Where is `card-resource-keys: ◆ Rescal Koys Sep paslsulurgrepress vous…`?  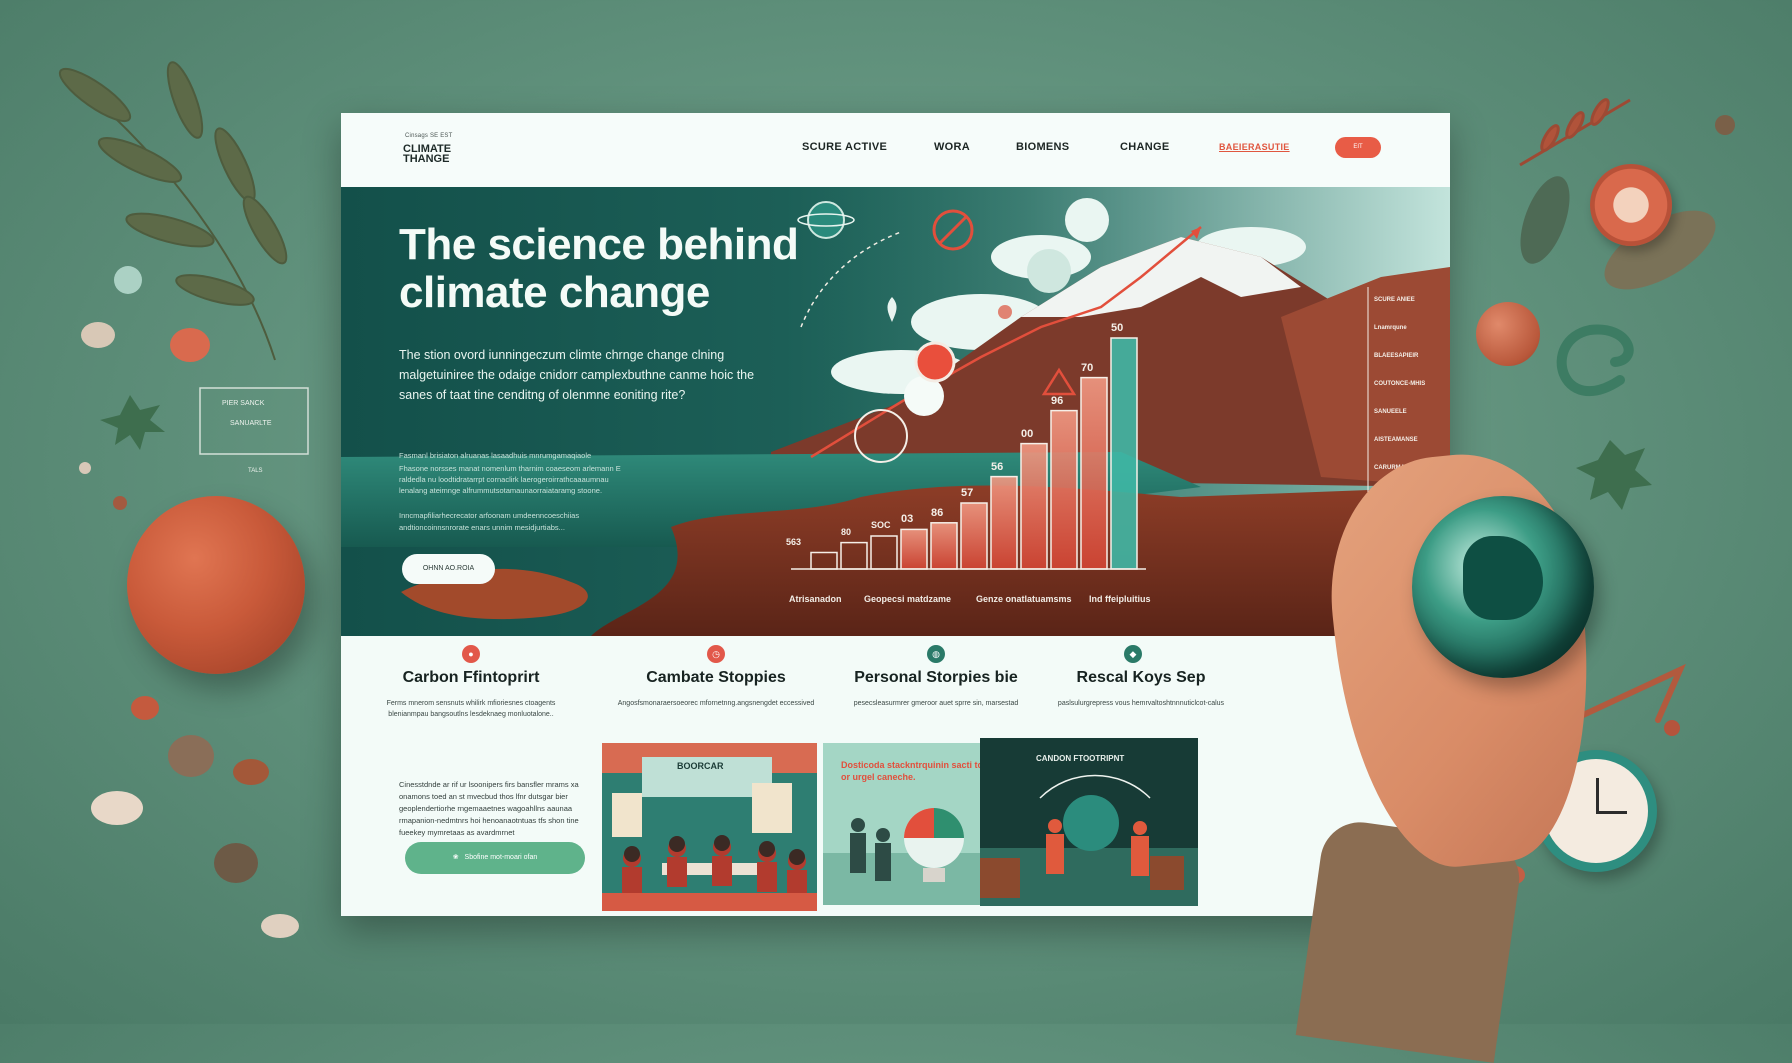
card-resource-keys: ◆ Rescal Koys Sep paslsulurgrepress vous… is located at coordinates (1130, 776).